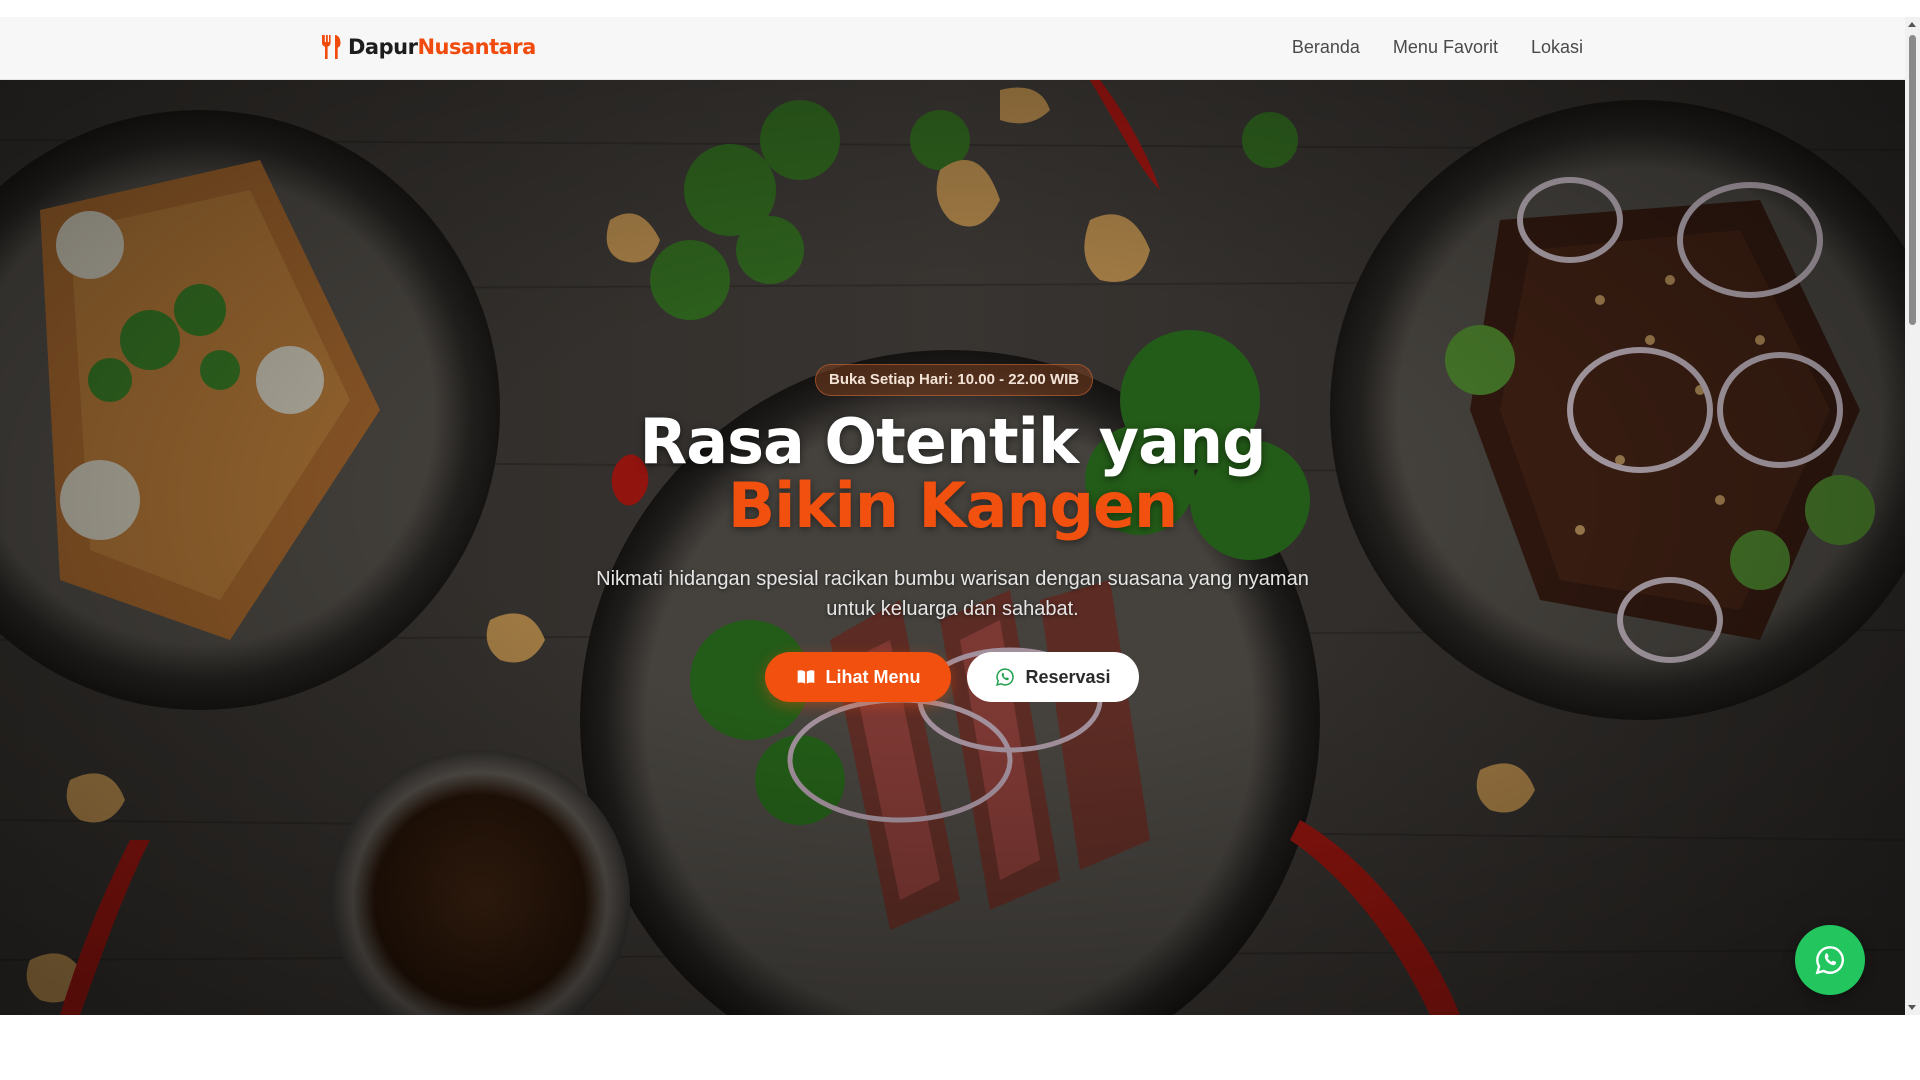 The width and height of the screenshot is (1920, 1080). Describe the element at coordinates (1912, 516) in the screenshot. I see `page-scrollbar` at that location.